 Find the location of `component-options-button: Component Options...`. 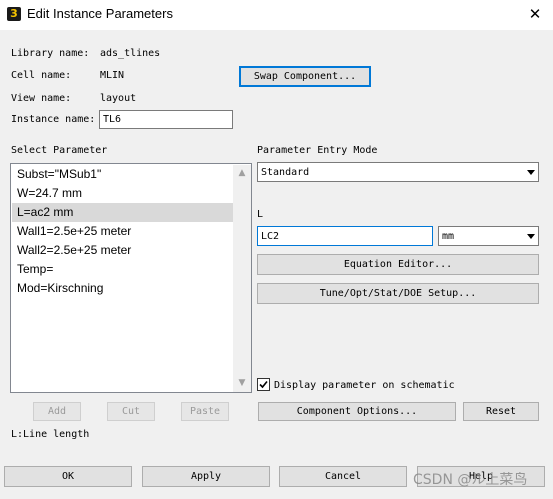

component-options-button: Component Options... is located at coordinates (357, 411).